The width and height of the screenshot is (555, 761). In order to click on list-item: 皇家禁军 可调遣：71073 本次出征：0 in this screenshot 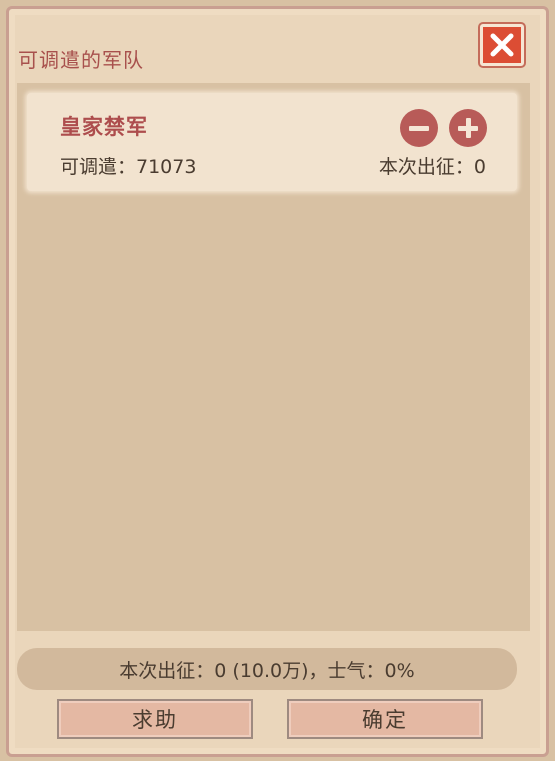, I will do `click(272, 142)`.